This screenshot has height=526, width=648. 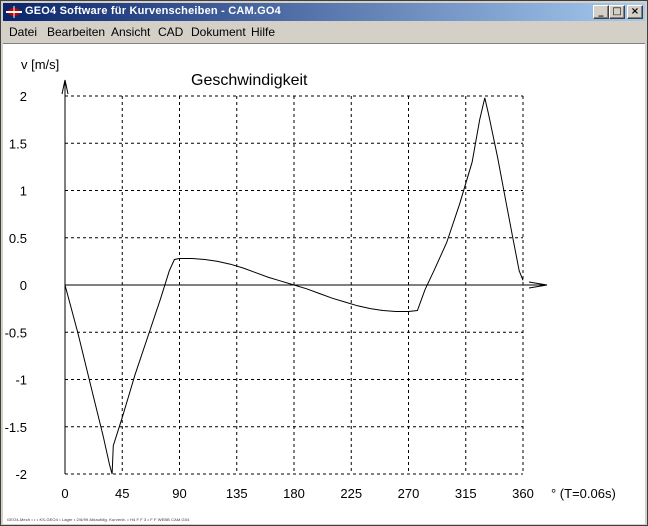 I want to click on x-tick-label: 45, so click(x=122, y=493).